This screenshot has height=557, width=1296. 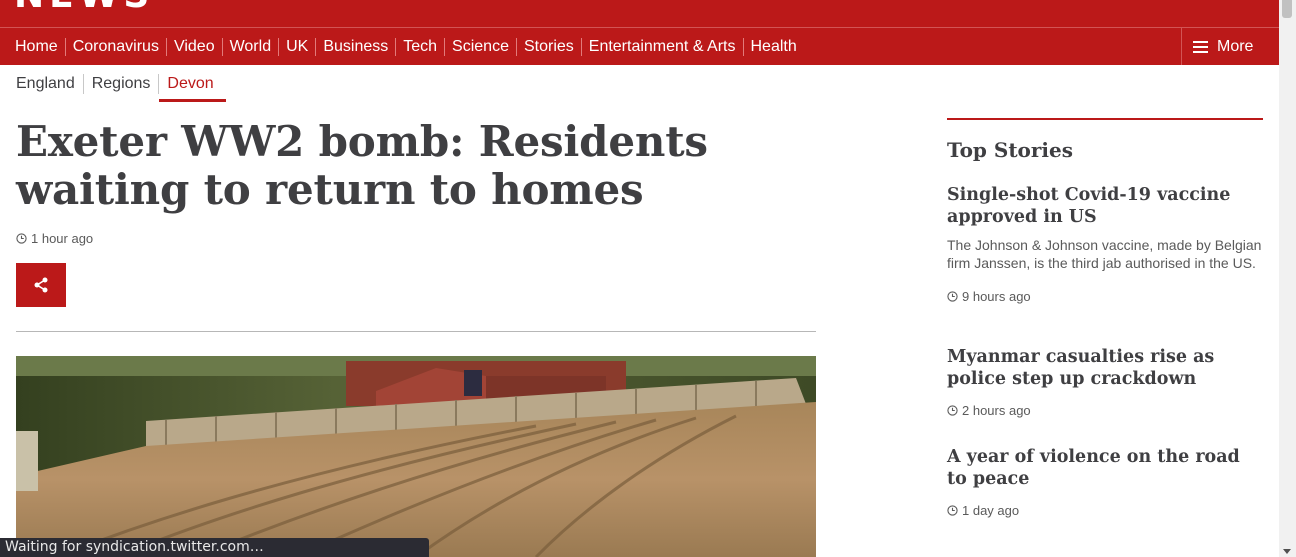 I want to click on scroll-down-arrow-icon, so click(x=1287, y=551).